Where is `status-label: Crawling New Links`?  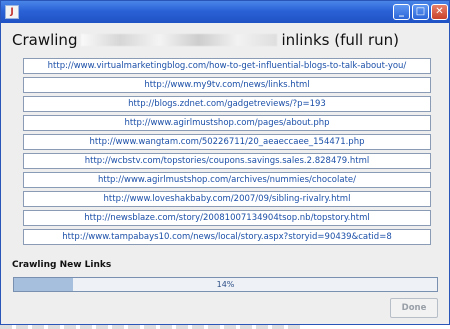 status-label: Crawling New Links is located at coordinates (62, 265).